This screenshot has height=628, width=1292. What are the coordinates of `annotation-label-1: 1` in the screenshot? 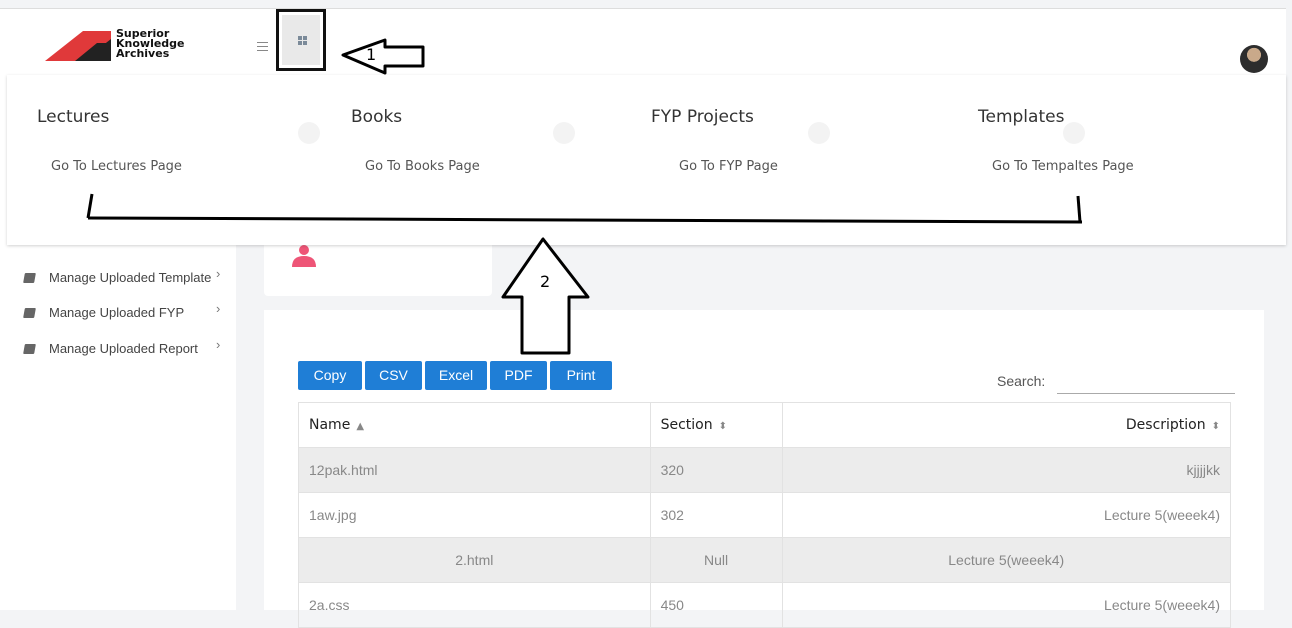 It's located at (371, 54).